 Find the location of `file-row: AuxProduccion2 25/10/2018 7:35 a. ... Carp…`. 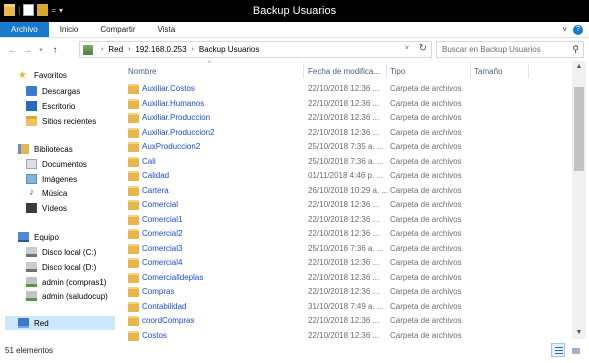

file-row: AuxProduccion2 25/10/2018 7:35 a. ... Carp… is located at coordinates (346, 147).